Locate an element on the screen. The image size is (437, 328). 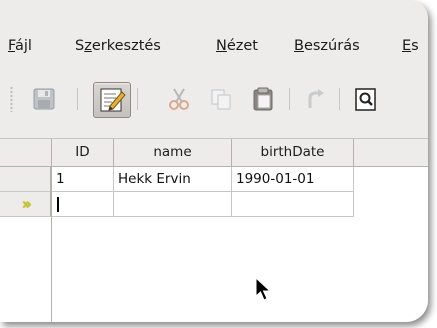
menu-more: Es is located at coordinates (410, 46).